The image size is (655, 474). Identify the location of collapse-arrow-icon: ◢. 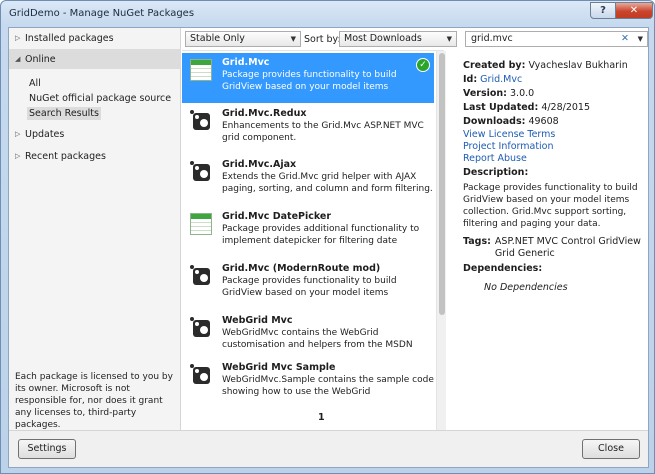
(20, 59).